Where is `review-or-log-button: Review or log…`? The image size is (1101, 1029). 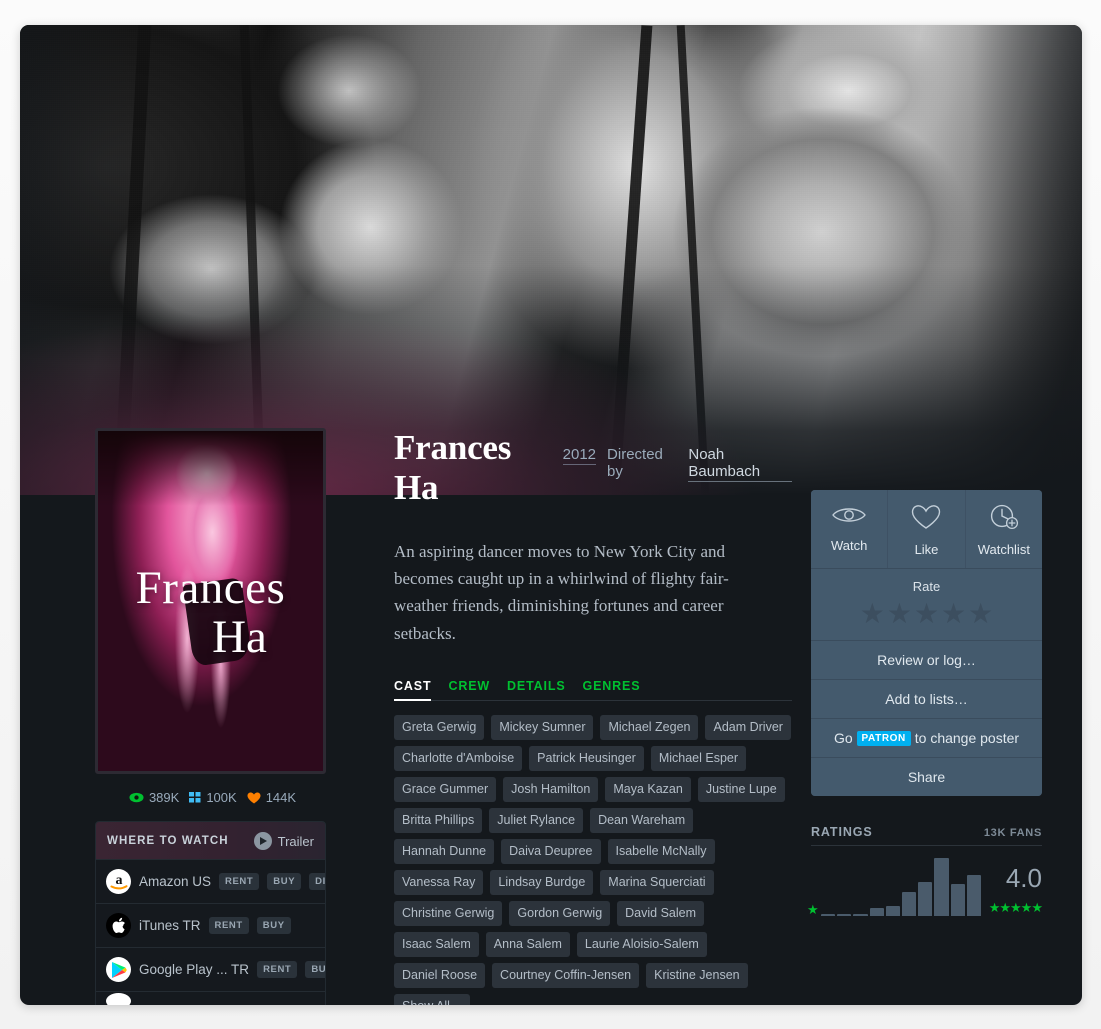
review-or-log-button: Review or log… is located at coordinates (926, 659).